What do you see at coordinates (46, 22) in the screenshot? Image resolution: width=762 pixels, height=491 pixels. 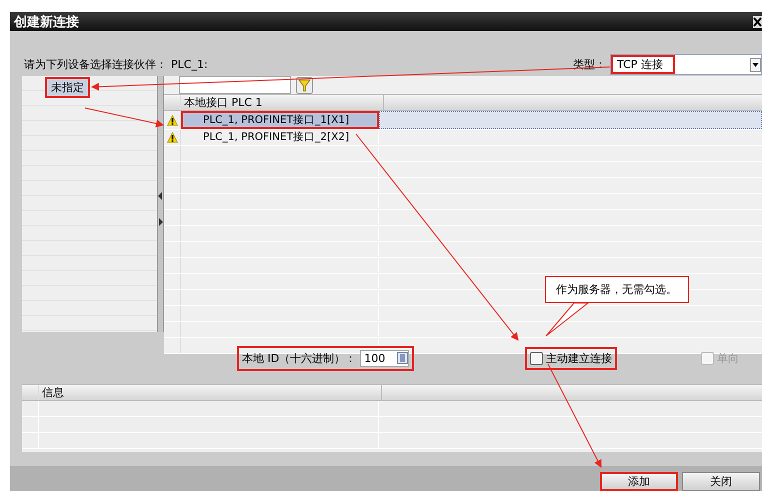 I see `window-title: 创建新连接` at bounding box center [46, 22].